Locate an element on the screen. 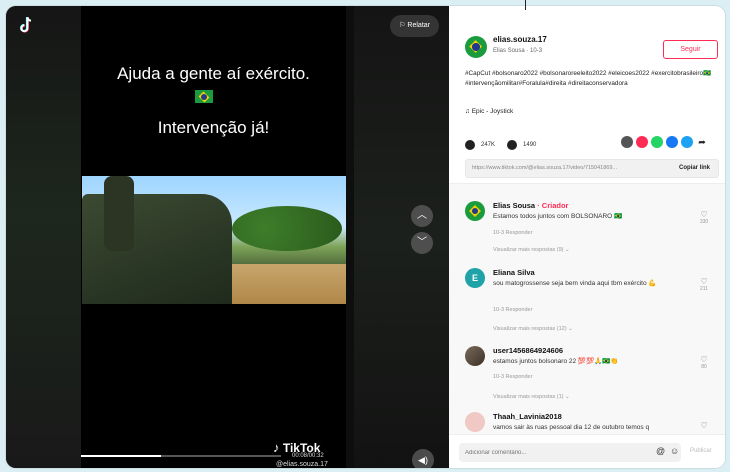  comment-text: Estamos todos juntos com BOLSONARO 🇧🇷 is located at coordinates (558, 216).